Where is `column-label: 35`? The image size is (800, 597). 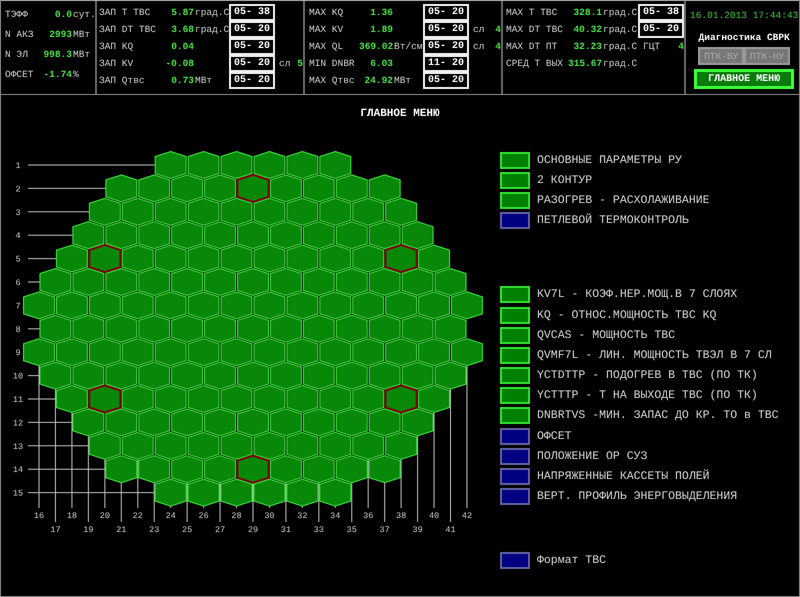
column-label: 35 is located at coordinates (351, 530).